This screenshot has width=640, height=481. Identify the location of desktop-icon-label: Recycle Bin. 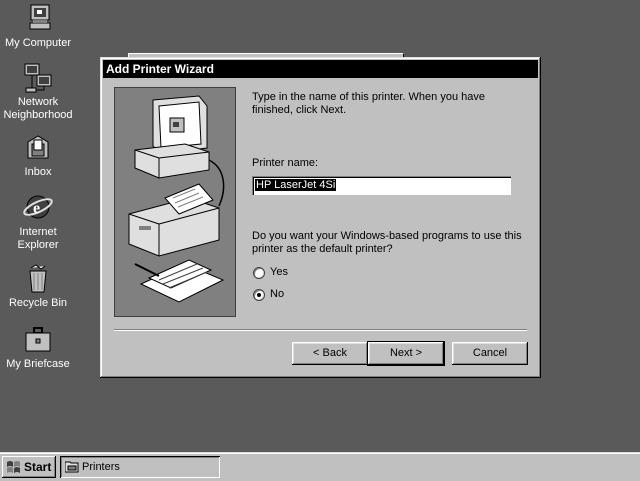
(38, 303).